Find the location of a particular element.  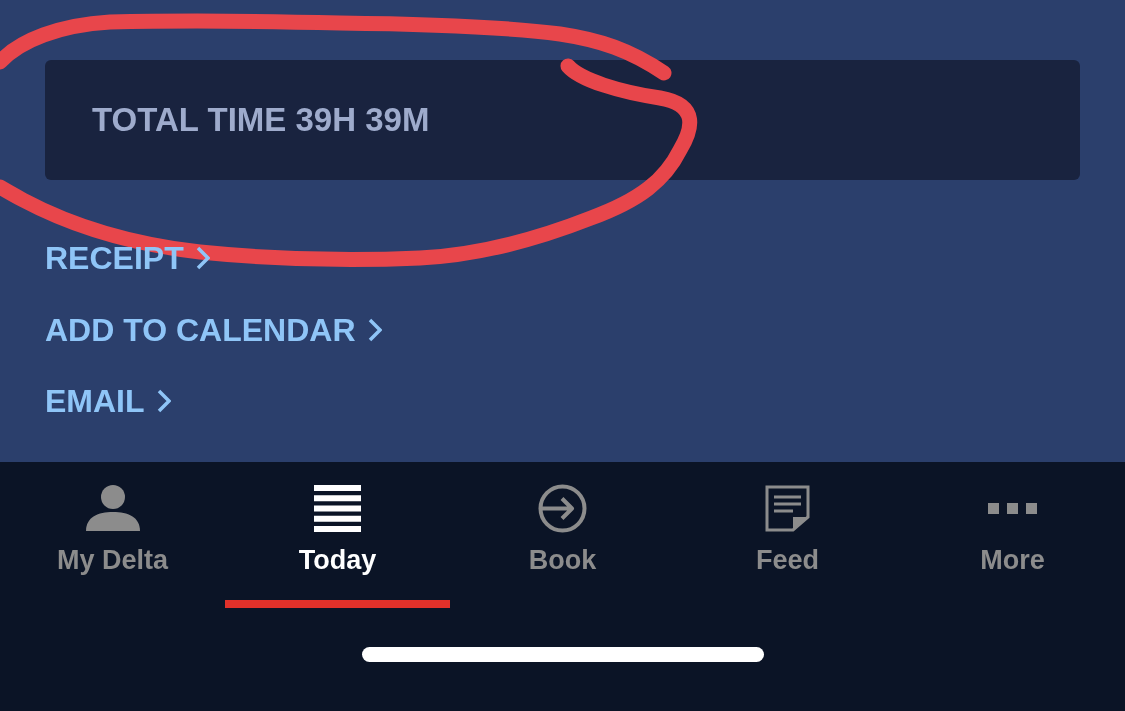

action-link: EMAIL is located at coordinates (108, 401).